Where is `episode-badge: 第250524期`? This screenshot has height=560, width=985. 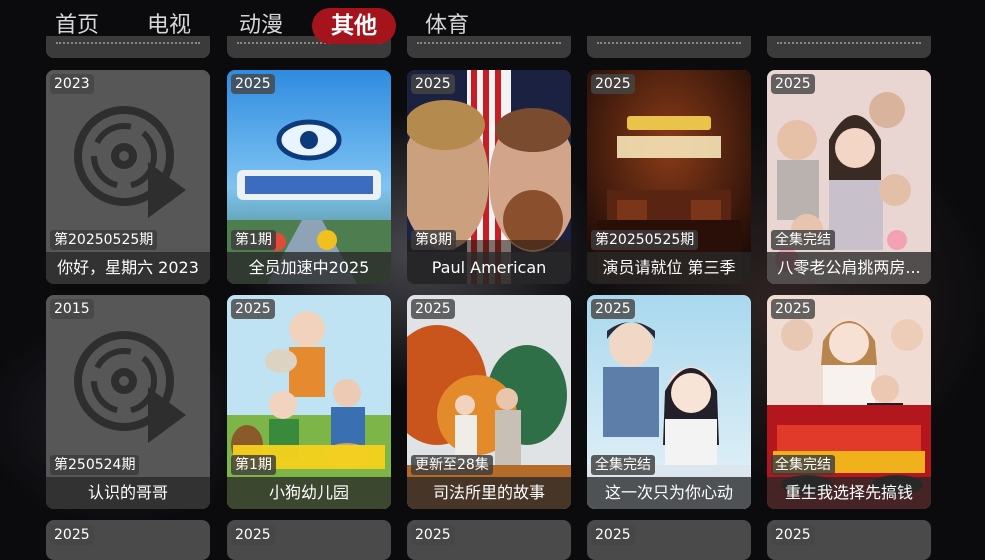 episode-badge: 第250524期 is located at coordinates (95, 465).